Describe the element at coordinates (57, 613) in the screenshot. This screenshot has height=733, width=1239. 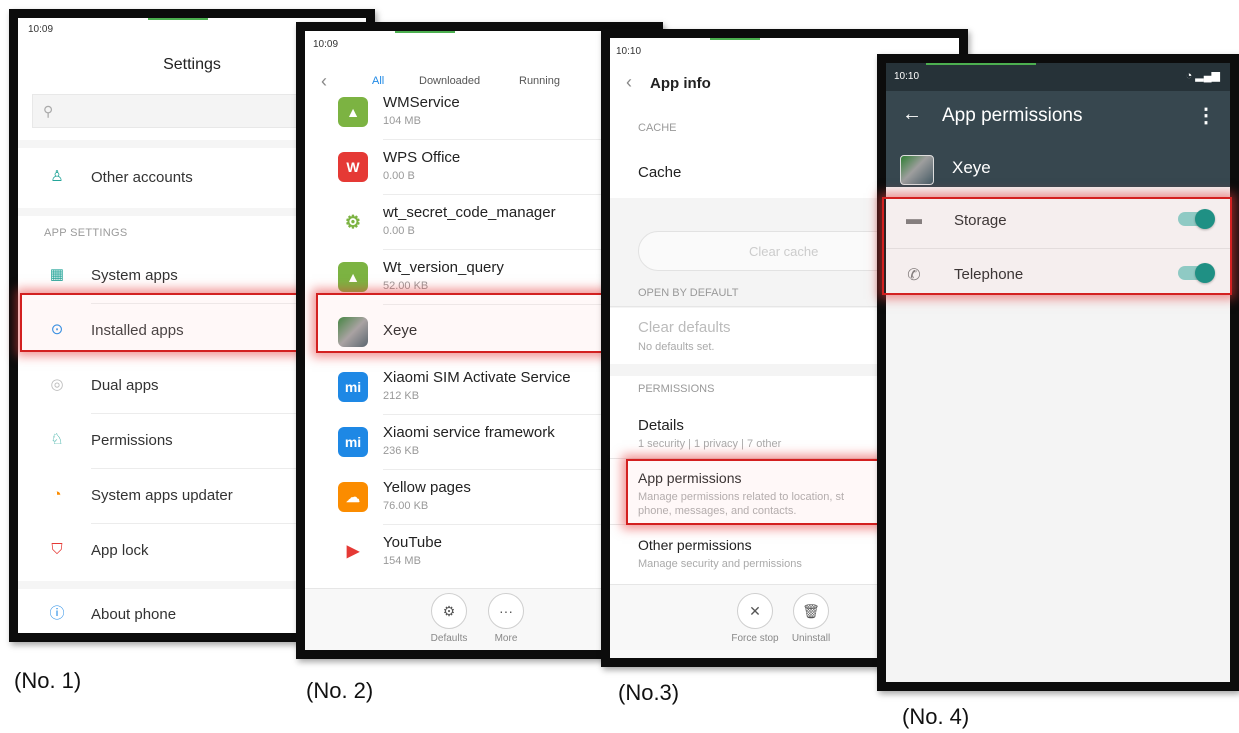
I see `info-icon: ⓘ` at that location.